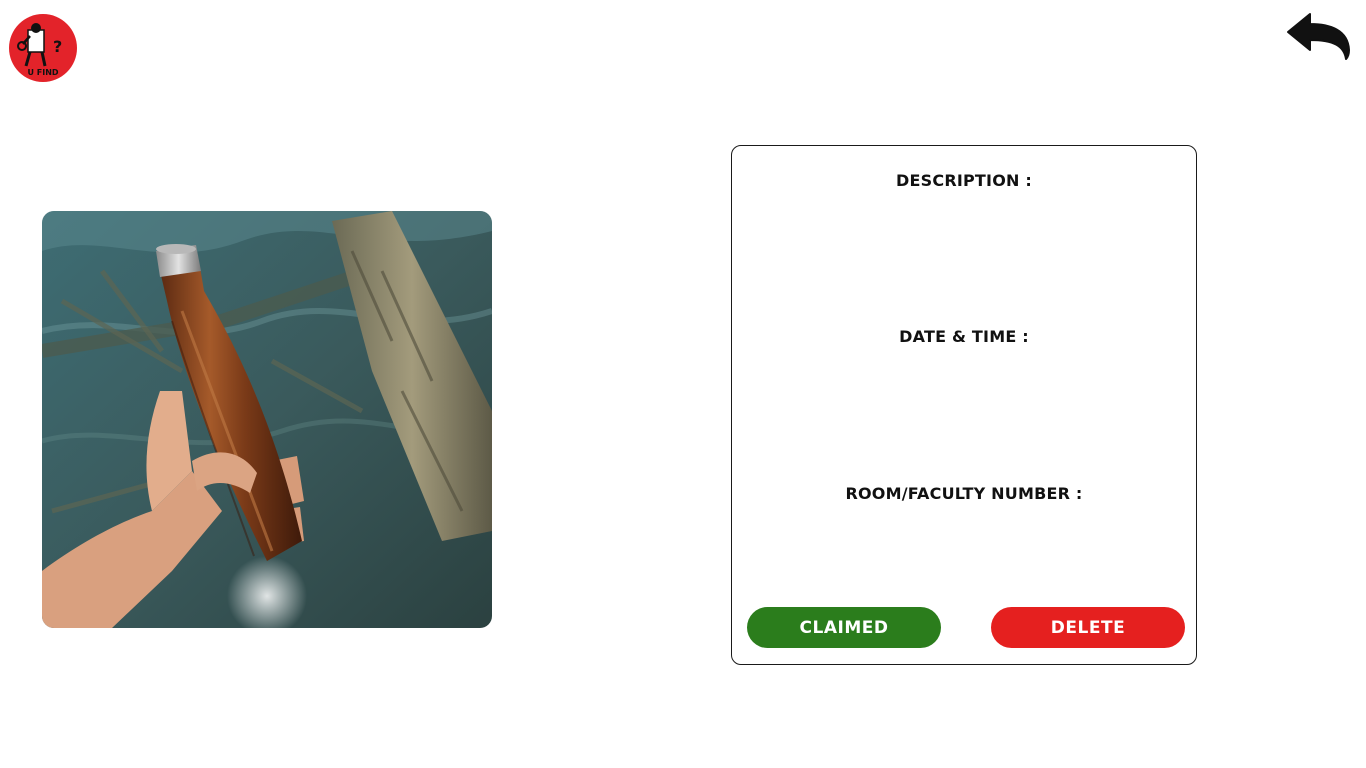 The image size is (1366, 768). I want to click on back-arrow-icon, so click(1318, 36).